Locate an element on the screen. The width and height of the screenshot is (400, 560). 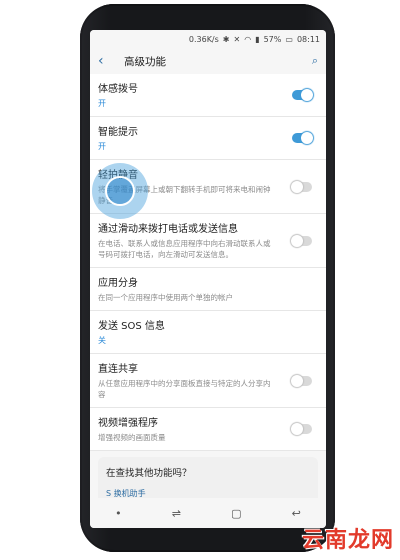
setting-motion-dial: 体感拨号 开 is located at coordinates (208, 95).